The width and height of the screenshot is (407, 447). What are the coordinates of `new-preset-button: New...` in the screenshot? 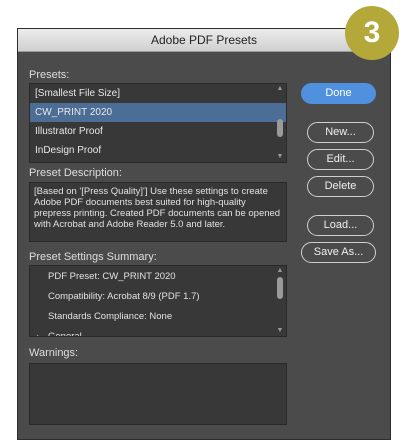 It's located at (340, 132).